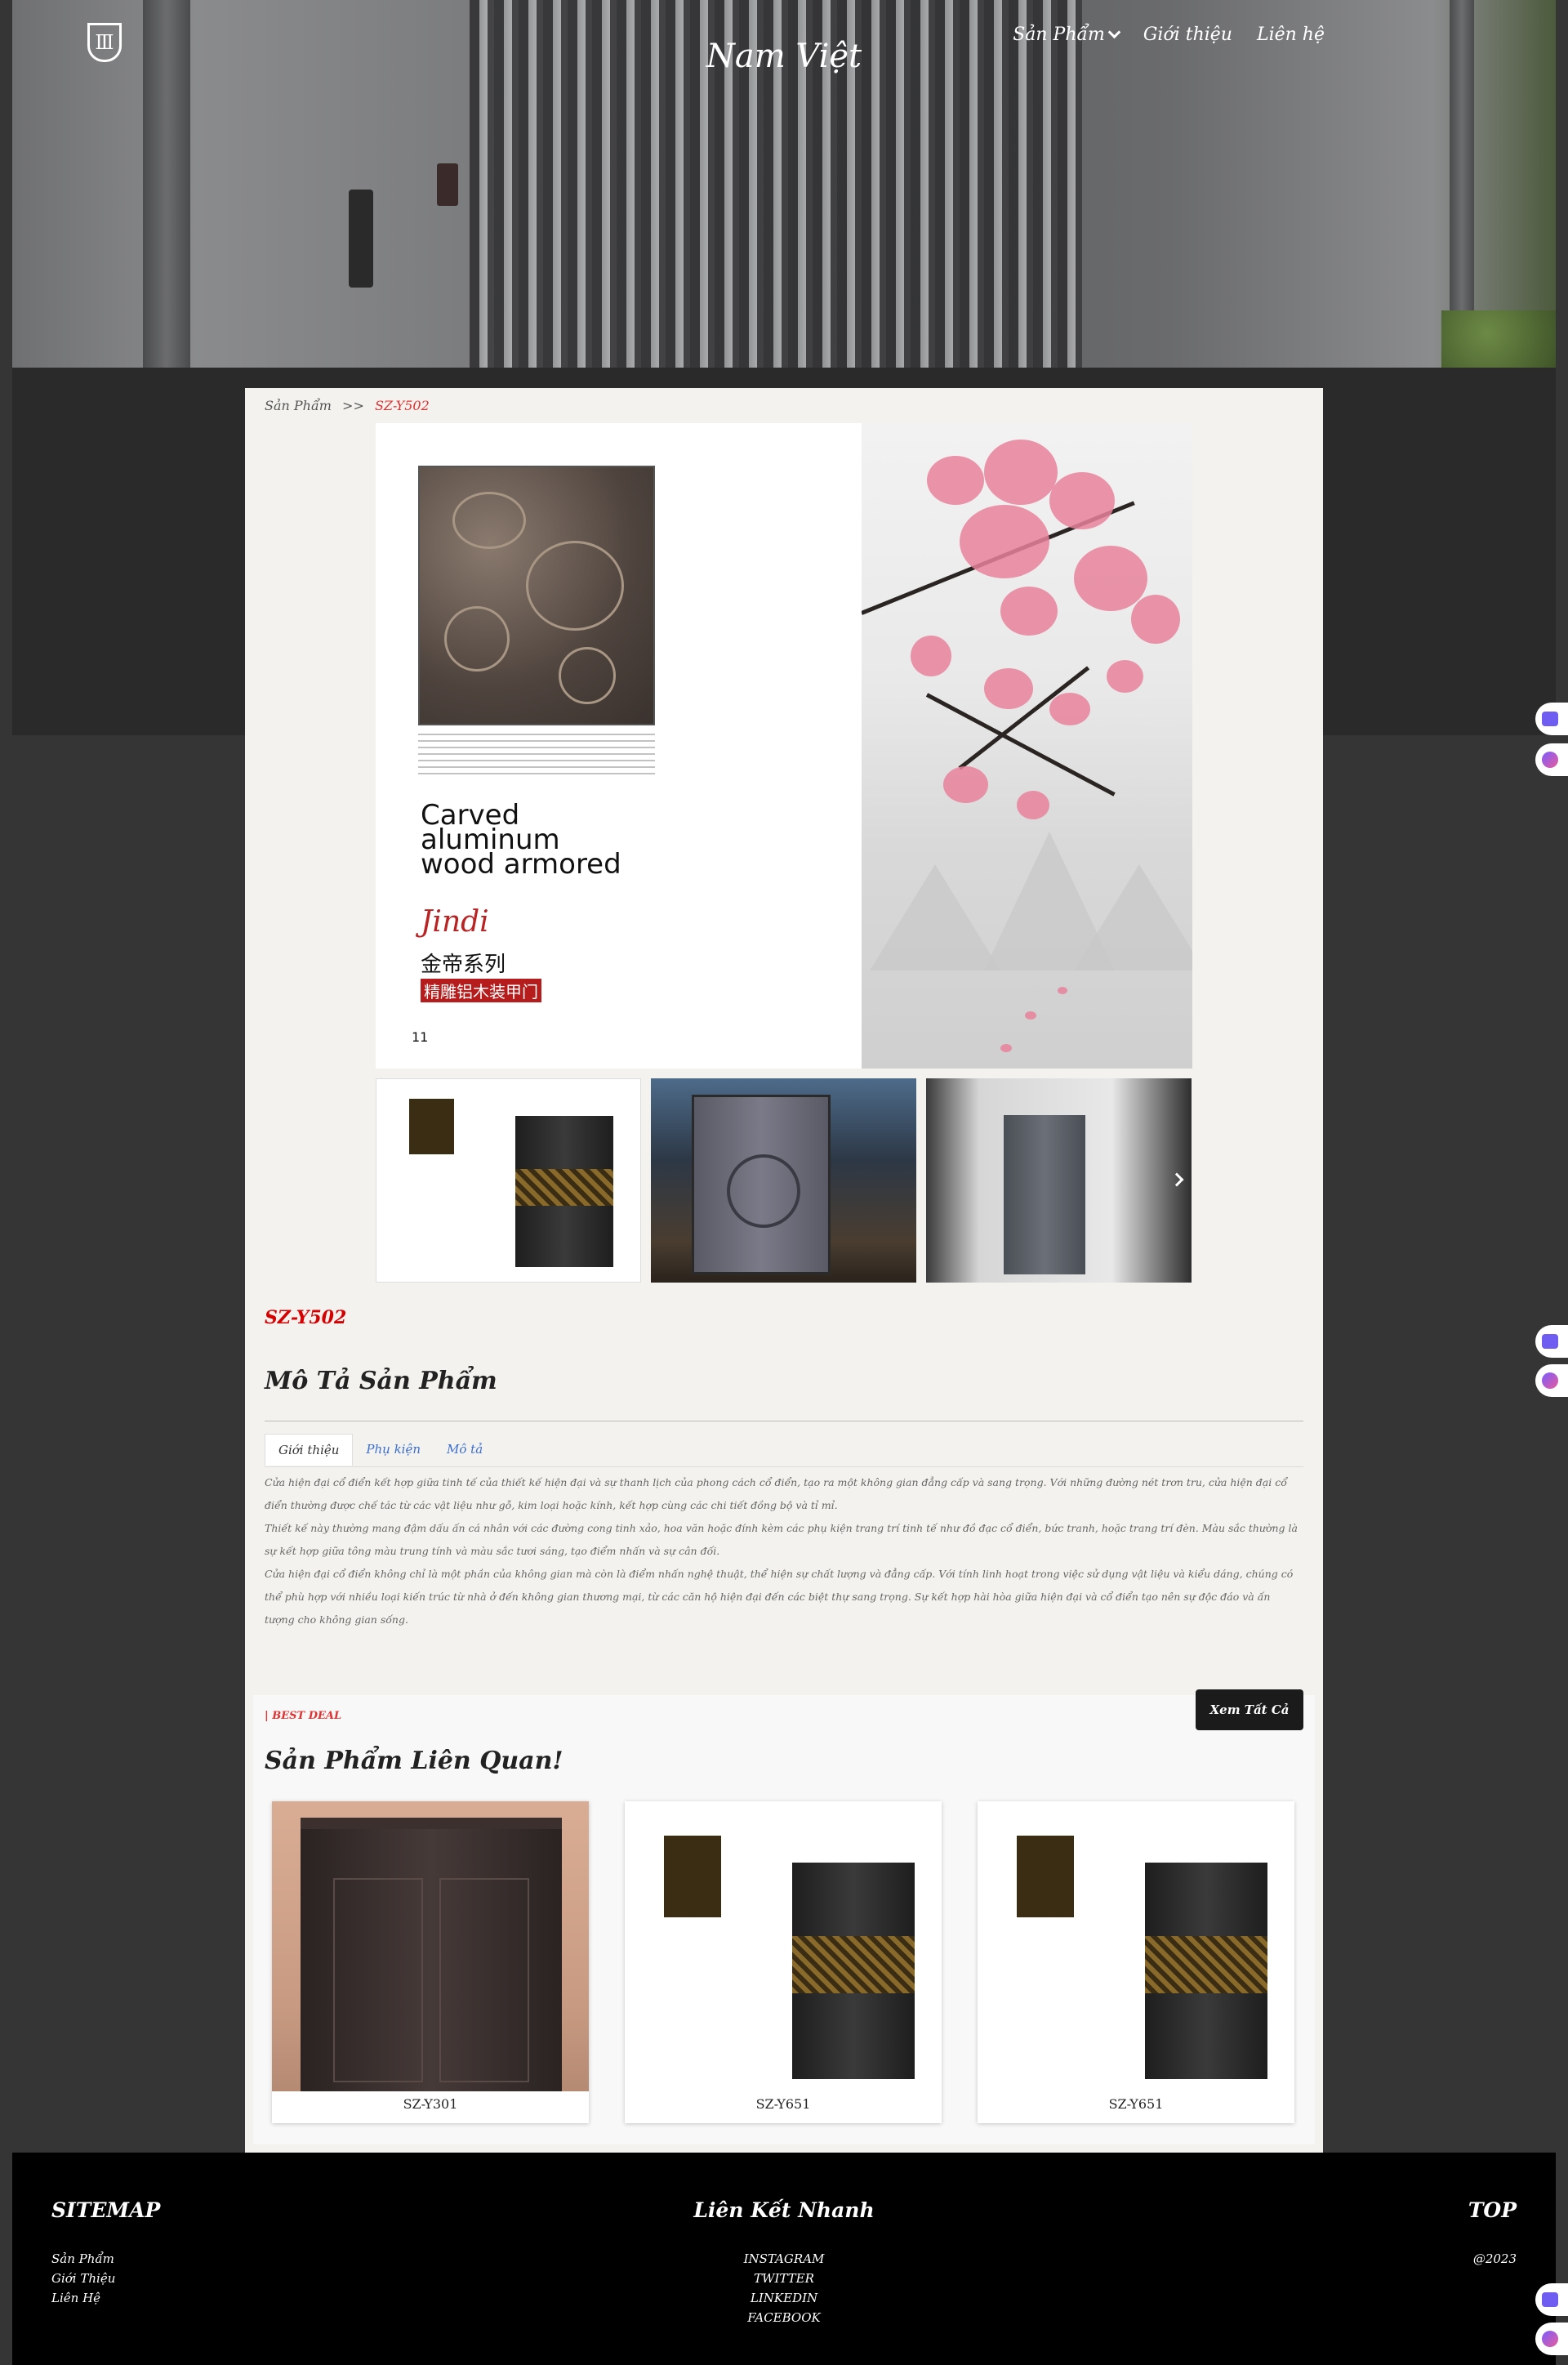  I want to click on description-tabs: Giới thiệu Phụ kiện Mô tả, so click(380, 1450).